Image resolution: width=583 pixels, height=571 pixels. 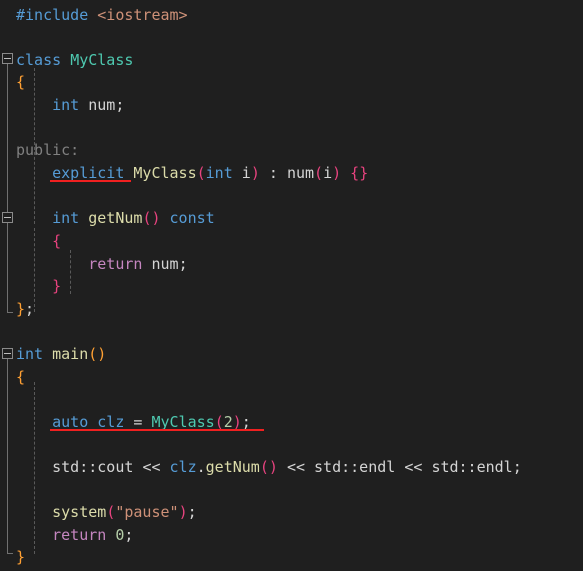 What do you see at coordinates (74, 535) in the screenshot?
I see `code-line-24: return 0;` at bounding box center [74, 535].